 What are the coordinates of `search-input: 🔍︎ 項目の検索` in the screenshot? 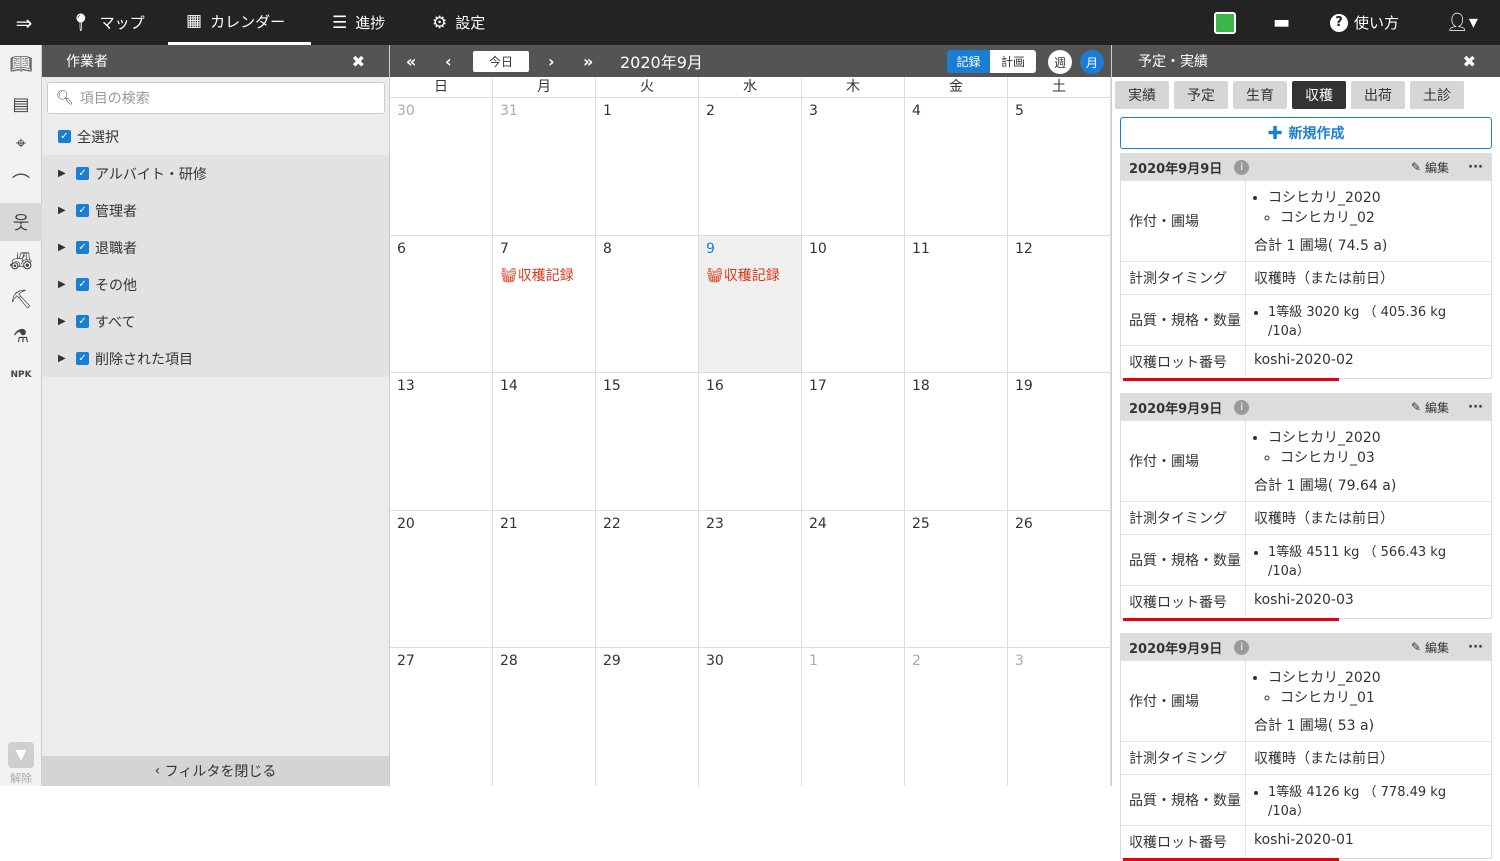 It's located at (216, 98).